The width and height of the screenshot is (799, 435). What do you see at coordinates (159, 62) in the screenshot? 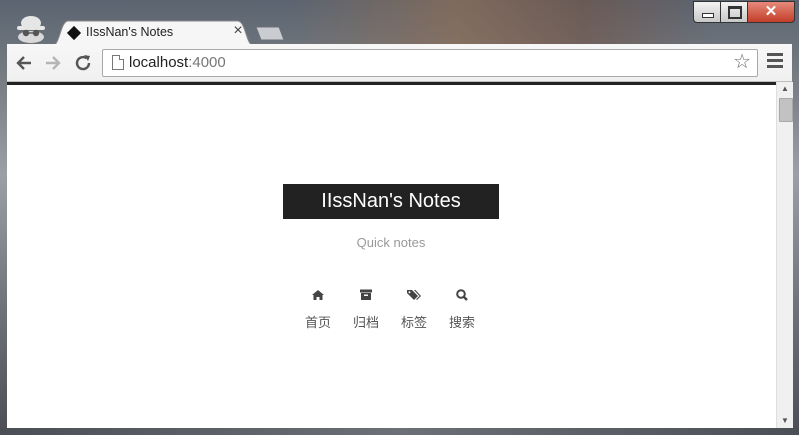
I see `url-host: localhost` at bounding box center [159, 62].